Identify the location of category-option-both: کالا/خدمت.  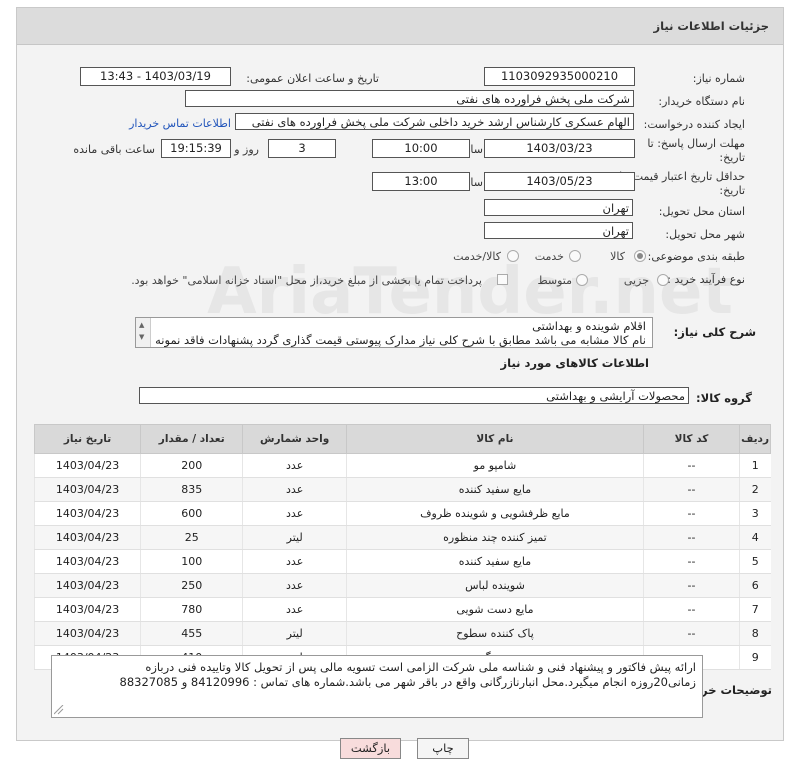
(477, 256).